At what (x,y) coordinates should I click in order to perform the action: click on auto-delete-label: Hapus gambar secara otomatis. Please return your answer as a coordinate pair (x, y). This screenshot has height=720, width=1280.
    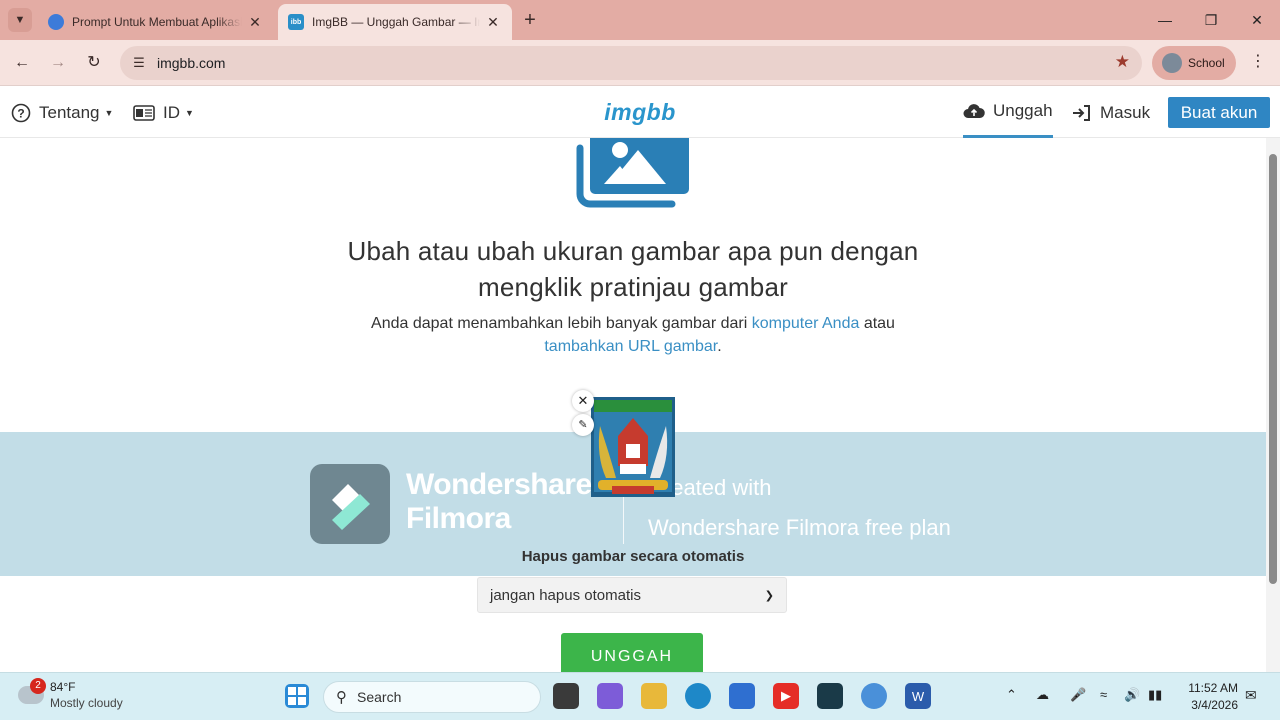
    Looking at the image, I should click on (633, 556).